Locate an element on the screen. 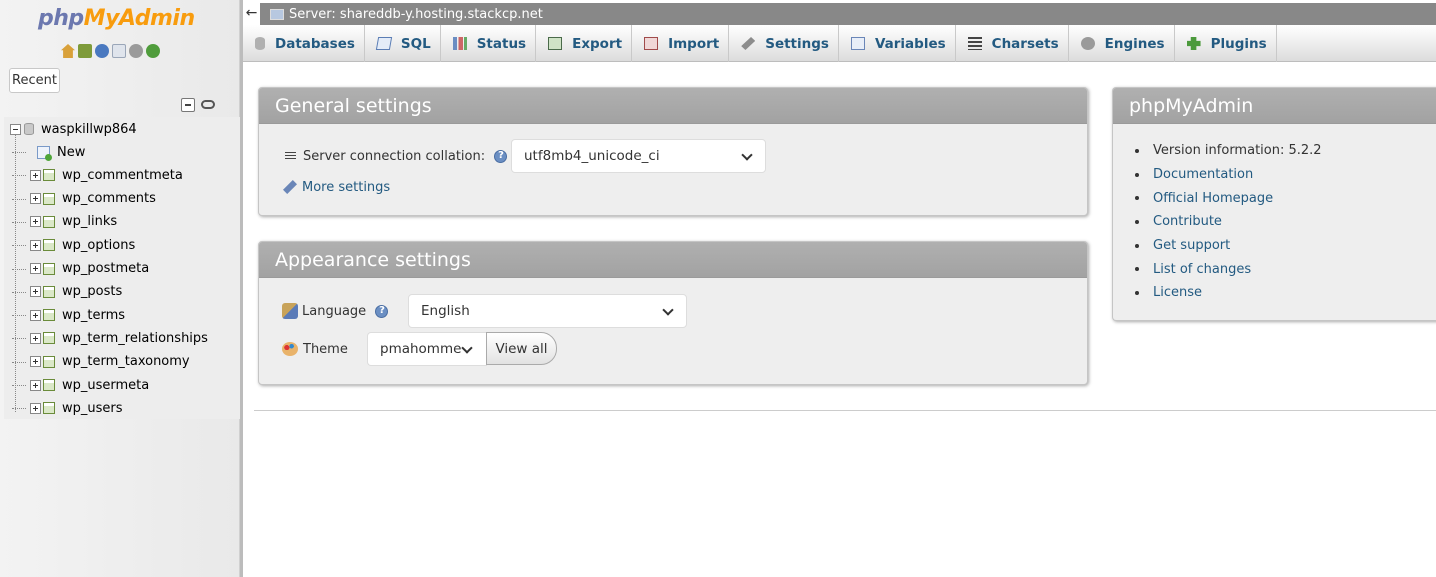 Image resolution: width=1436 pixels, height=577 pixels. tab-label: Status is located at coordinates (501, 43).